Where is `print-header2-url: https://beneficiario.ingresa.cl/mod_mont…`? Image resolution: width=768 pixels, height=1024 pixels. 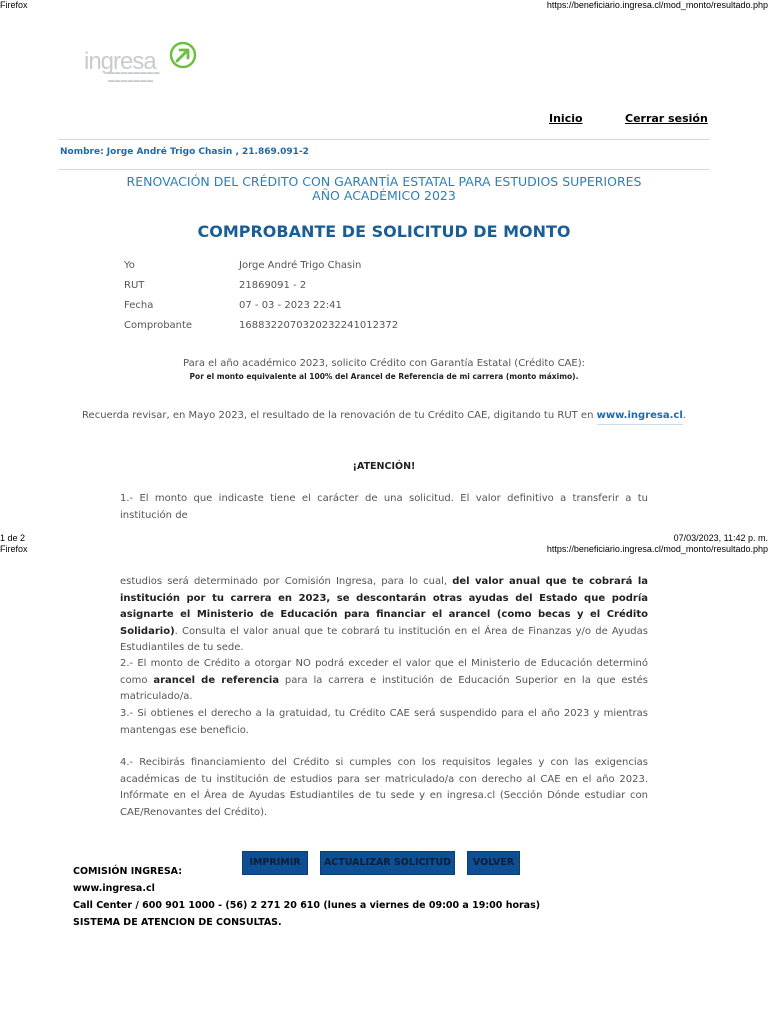 print-header2-url: https://beneficiario.ingresa.cl/mod_mont… is located at coordinates (657, 549).